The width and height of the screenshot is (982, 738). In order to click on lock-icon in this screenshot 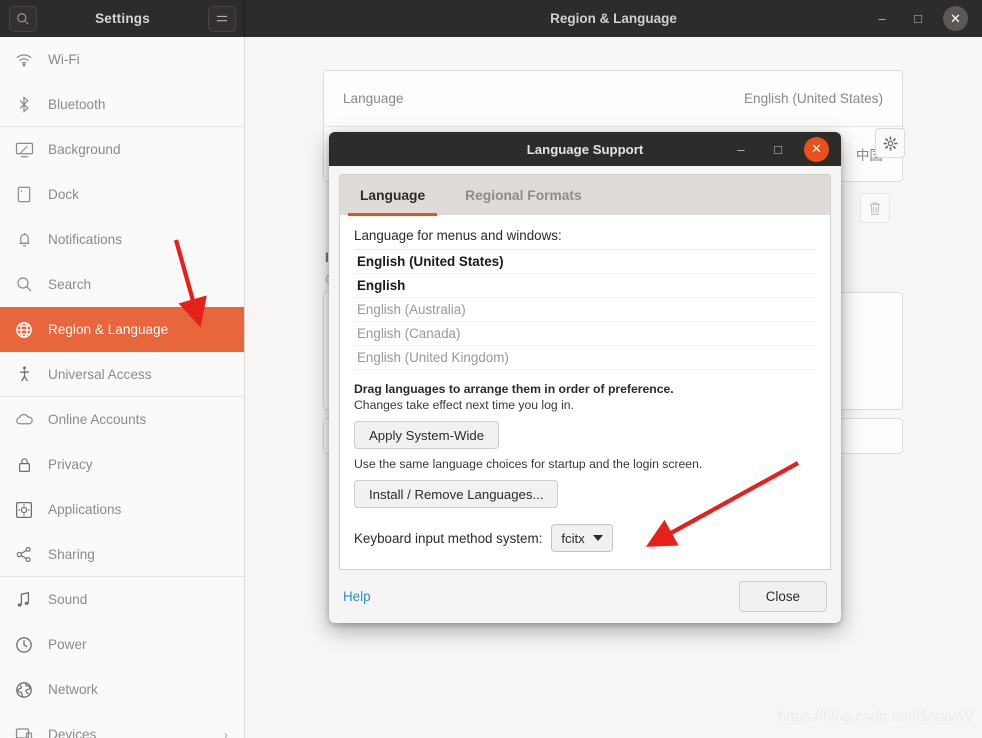, I will do `click(24, 465)`.